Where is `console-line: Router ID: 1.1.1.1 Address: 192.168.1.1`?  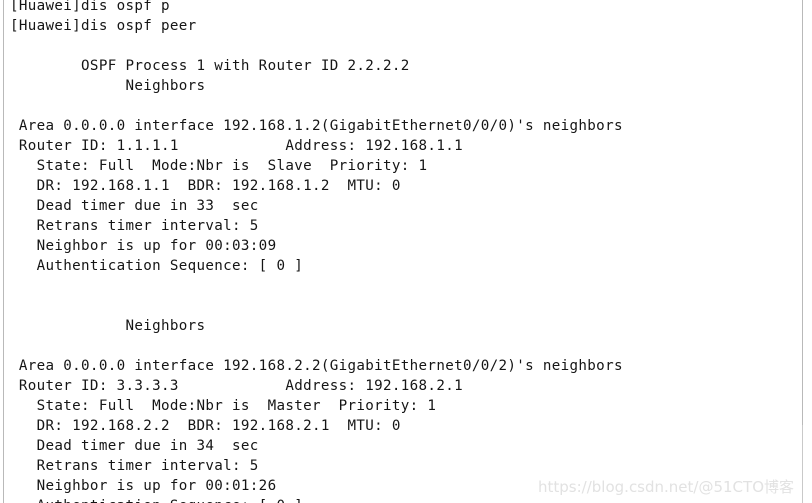 console-line: Router ID: 1.1.1.1 Address: 192.168.1.1 is located at coordinates (236, 146).